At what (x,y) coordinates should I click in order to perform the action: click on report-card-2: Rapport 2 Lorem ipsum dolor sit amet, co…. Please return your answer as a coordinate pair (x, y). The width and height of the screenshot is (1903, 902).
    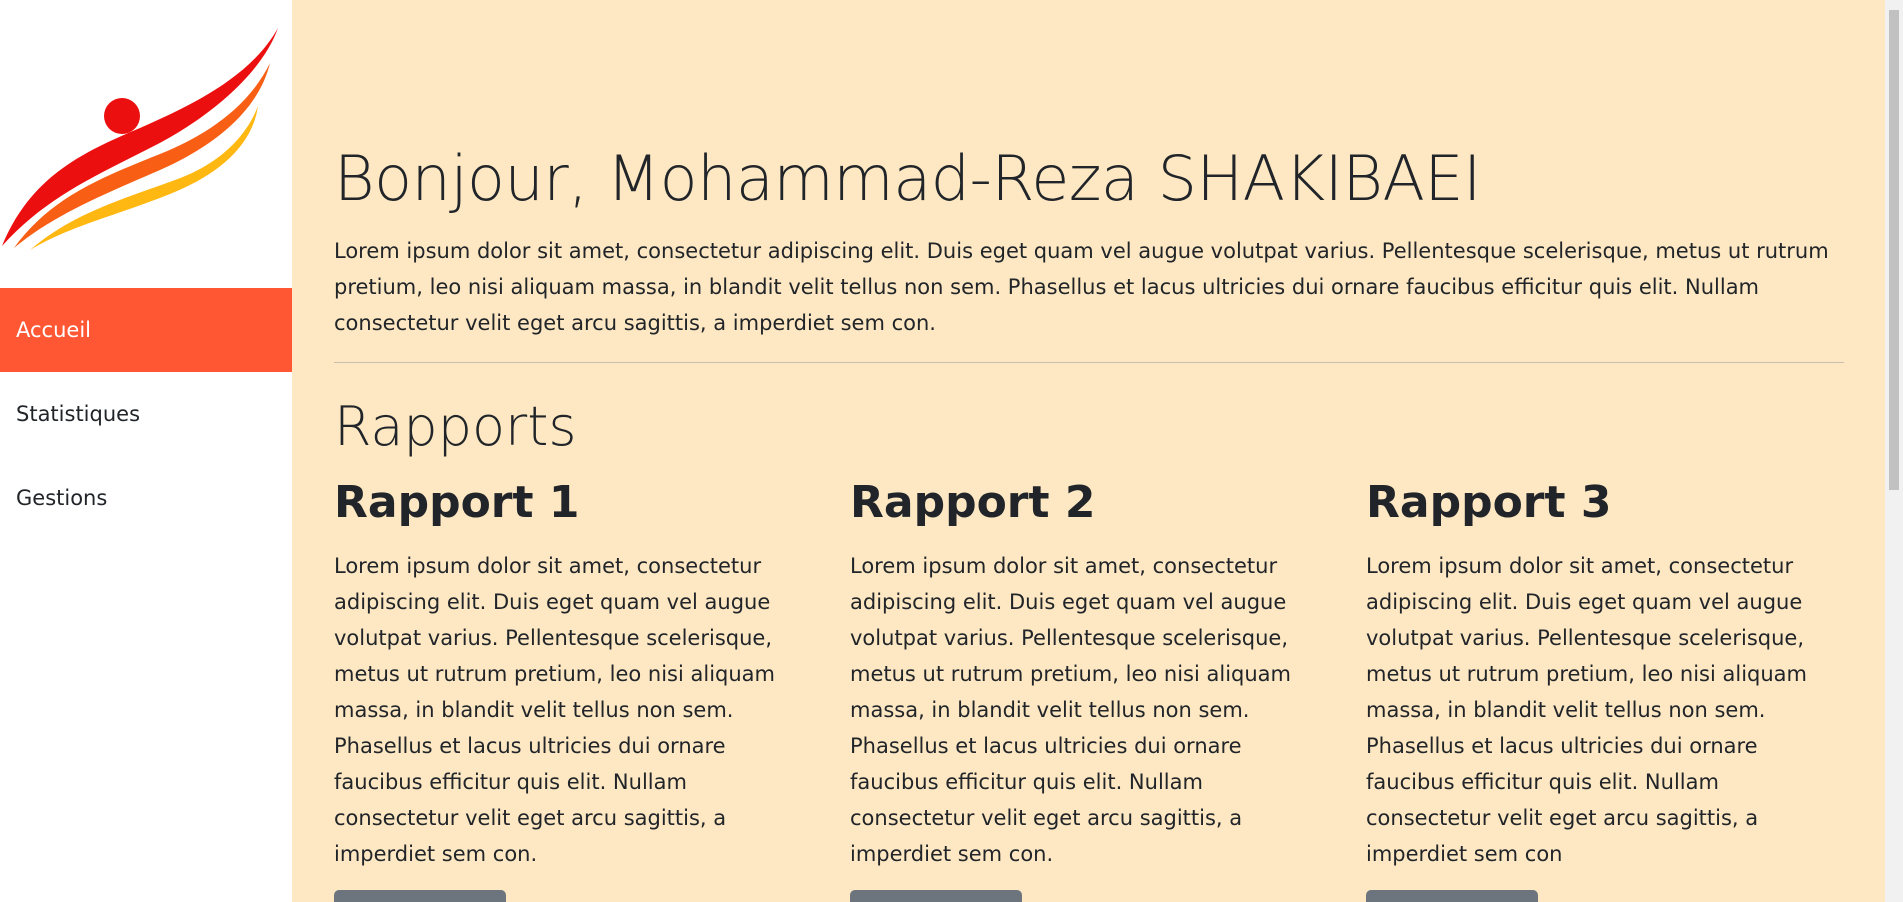
    Looking at the image, I should click on (1085, 686).